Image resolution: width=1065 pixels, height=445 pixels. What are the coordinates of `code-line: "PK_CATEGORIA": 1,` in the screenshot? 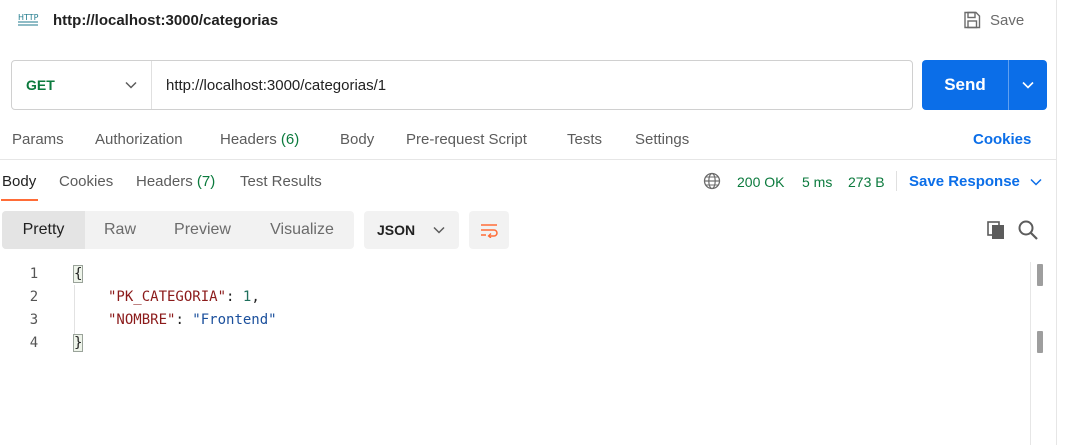 It's located at (184, 297).